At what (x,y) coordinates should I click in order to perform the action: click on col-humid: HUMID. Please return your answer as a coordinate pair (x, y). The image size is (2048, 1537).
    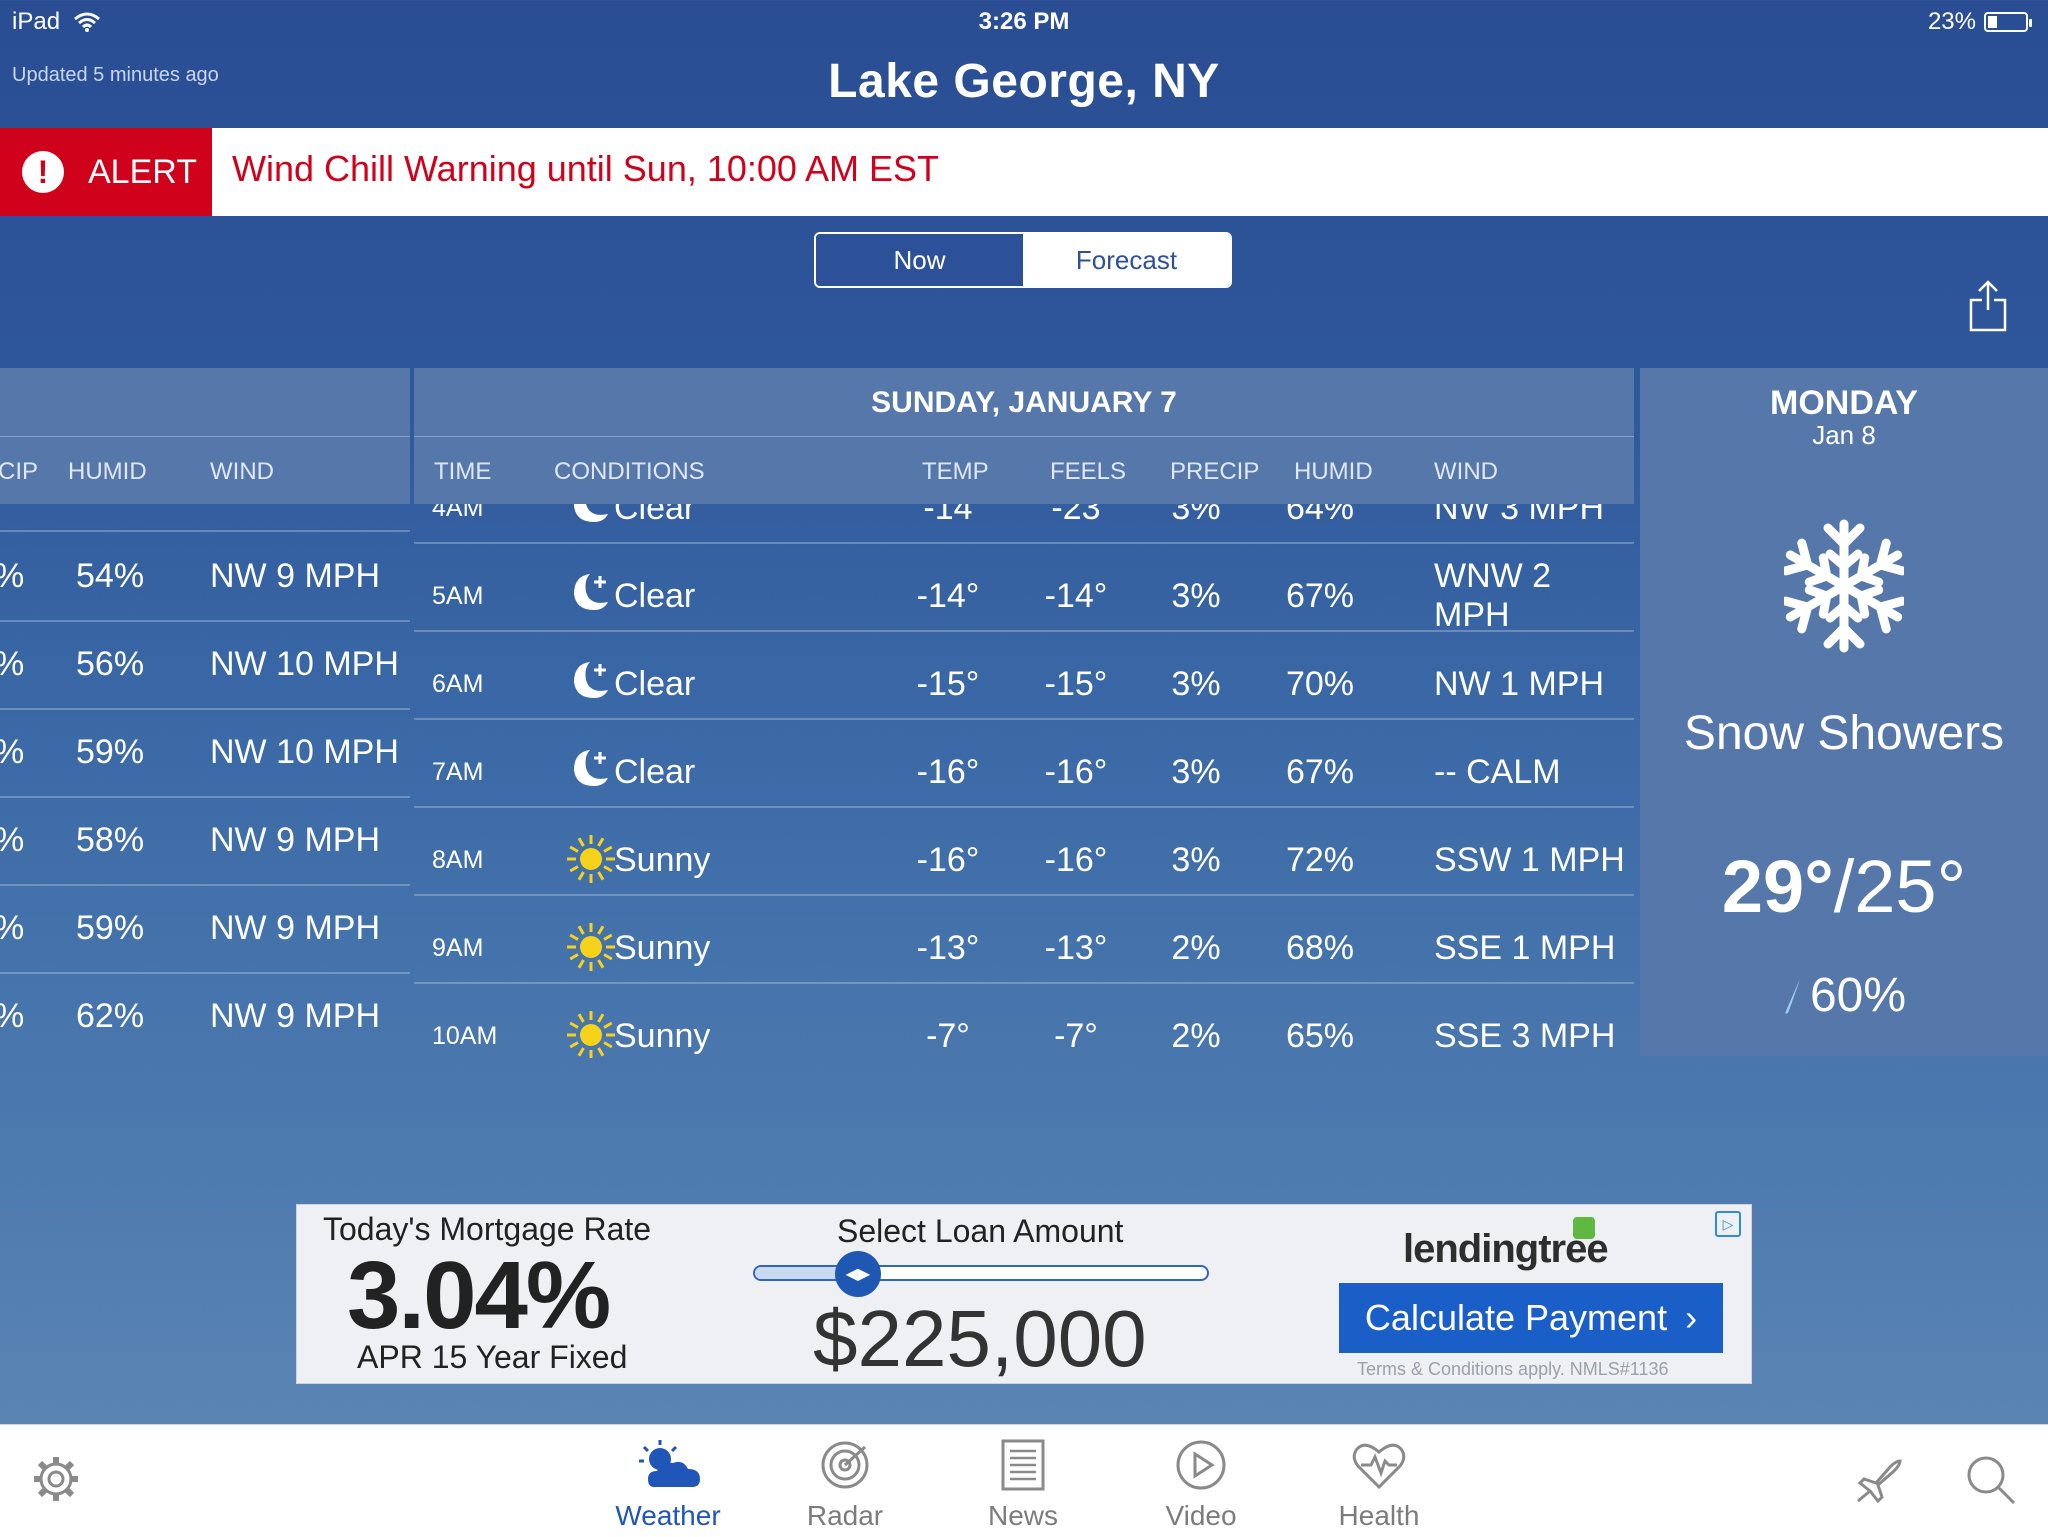
    Looking at the image, I should click on (107, 471).